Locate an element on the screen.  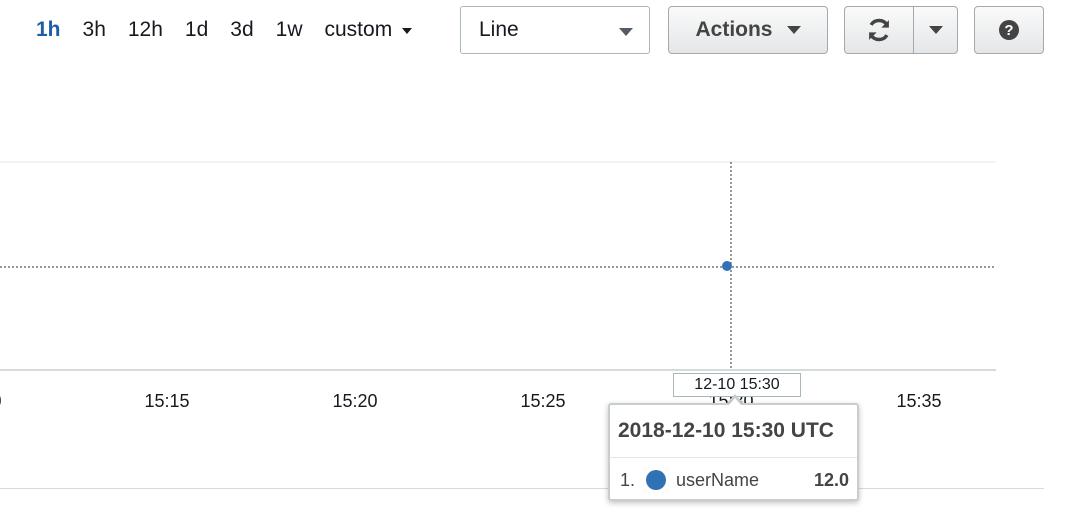
tooltip-arrow-inner is located at coordinates (735, 401).